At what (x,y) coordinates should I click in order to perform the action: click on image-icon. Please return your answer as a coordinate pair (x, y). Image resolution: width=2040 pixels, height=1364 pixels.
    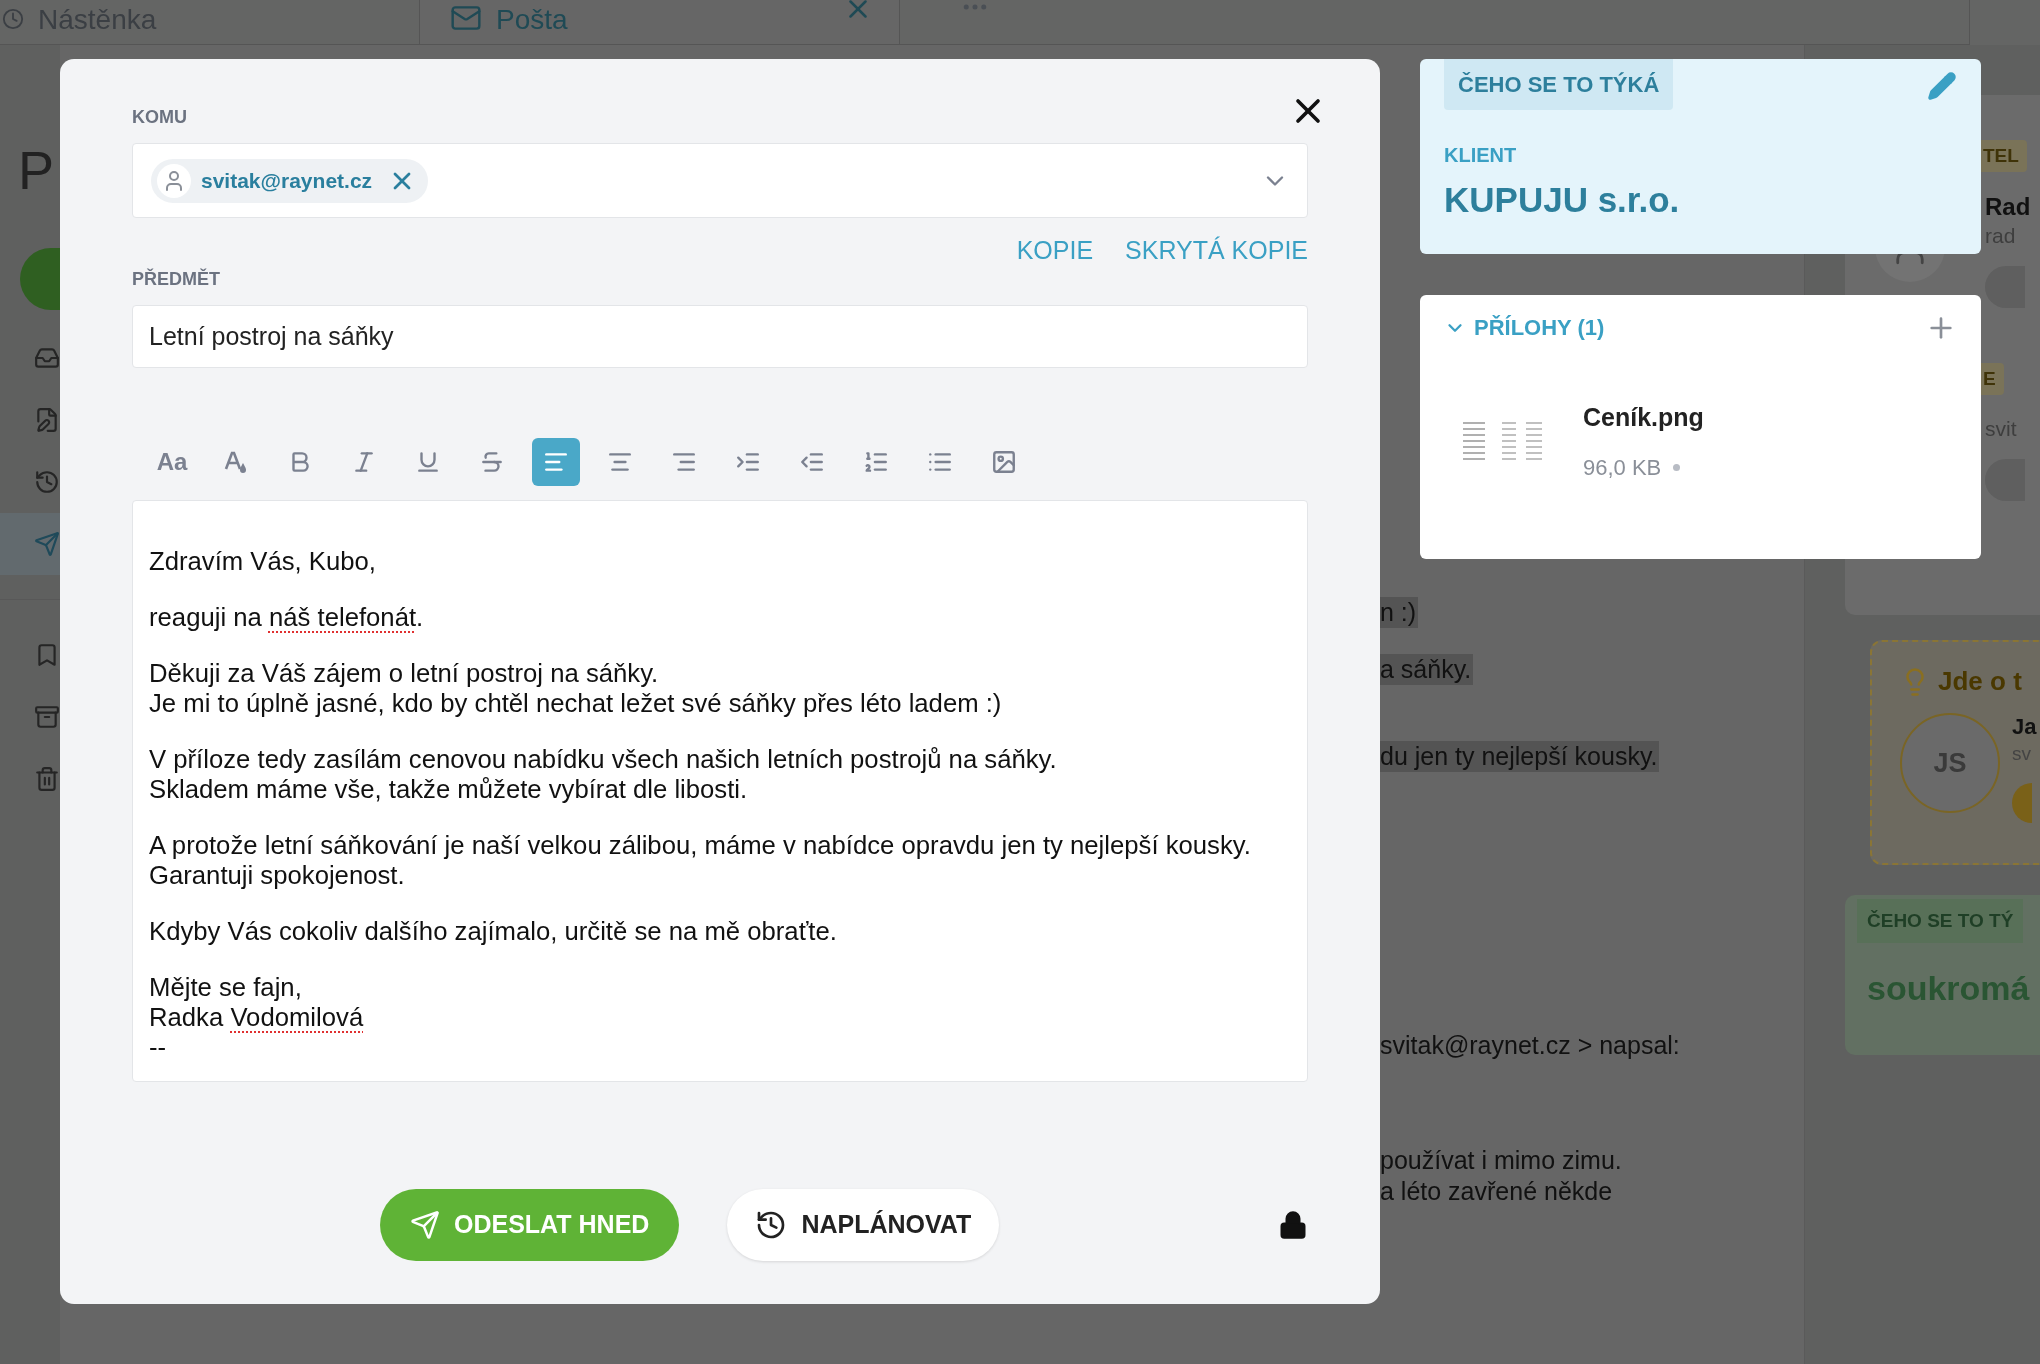
    Looking at the image, I should click on (1004, 462).